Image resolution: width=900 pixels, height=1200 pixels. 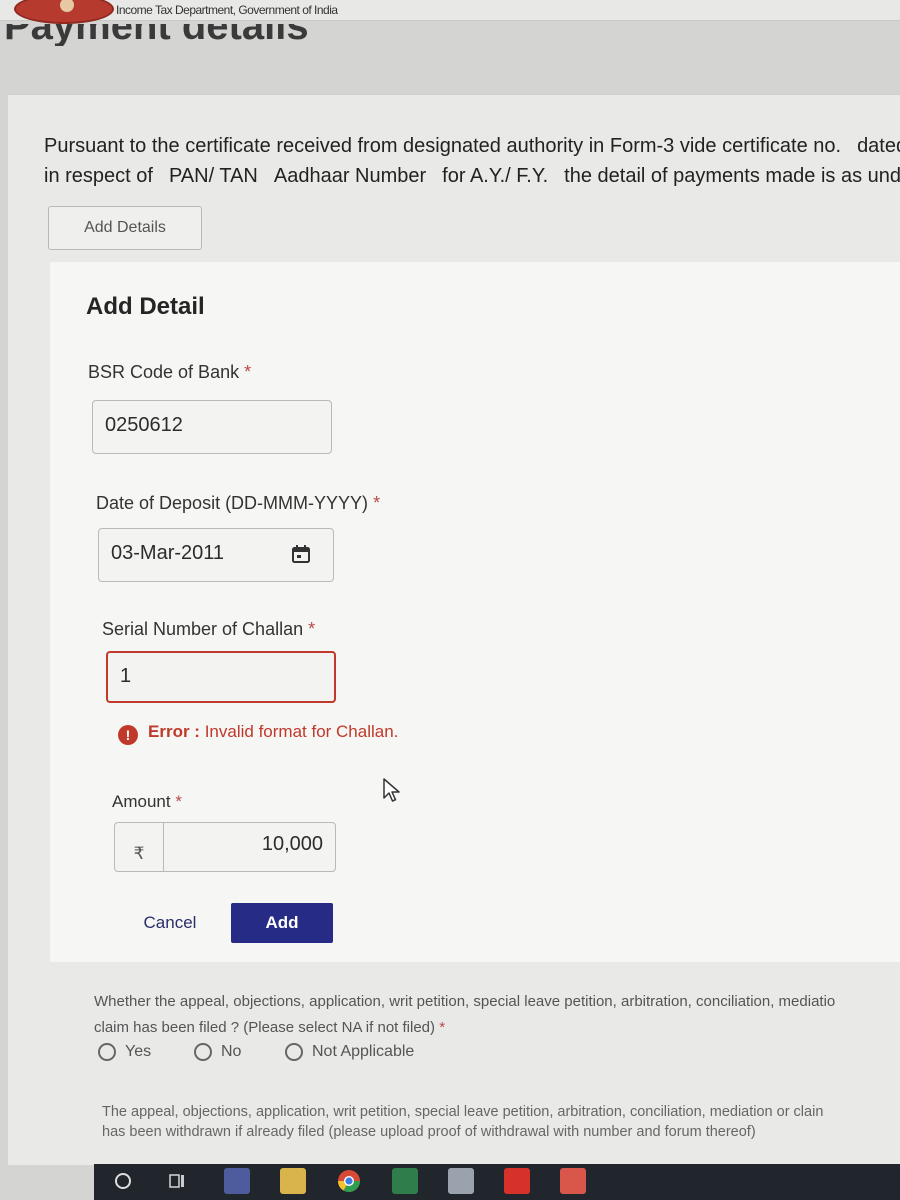 What do you see at coordinates (125, 228) in the screenshot?
I see `add-details-button: Add Details` at bounding box center [125, 228].